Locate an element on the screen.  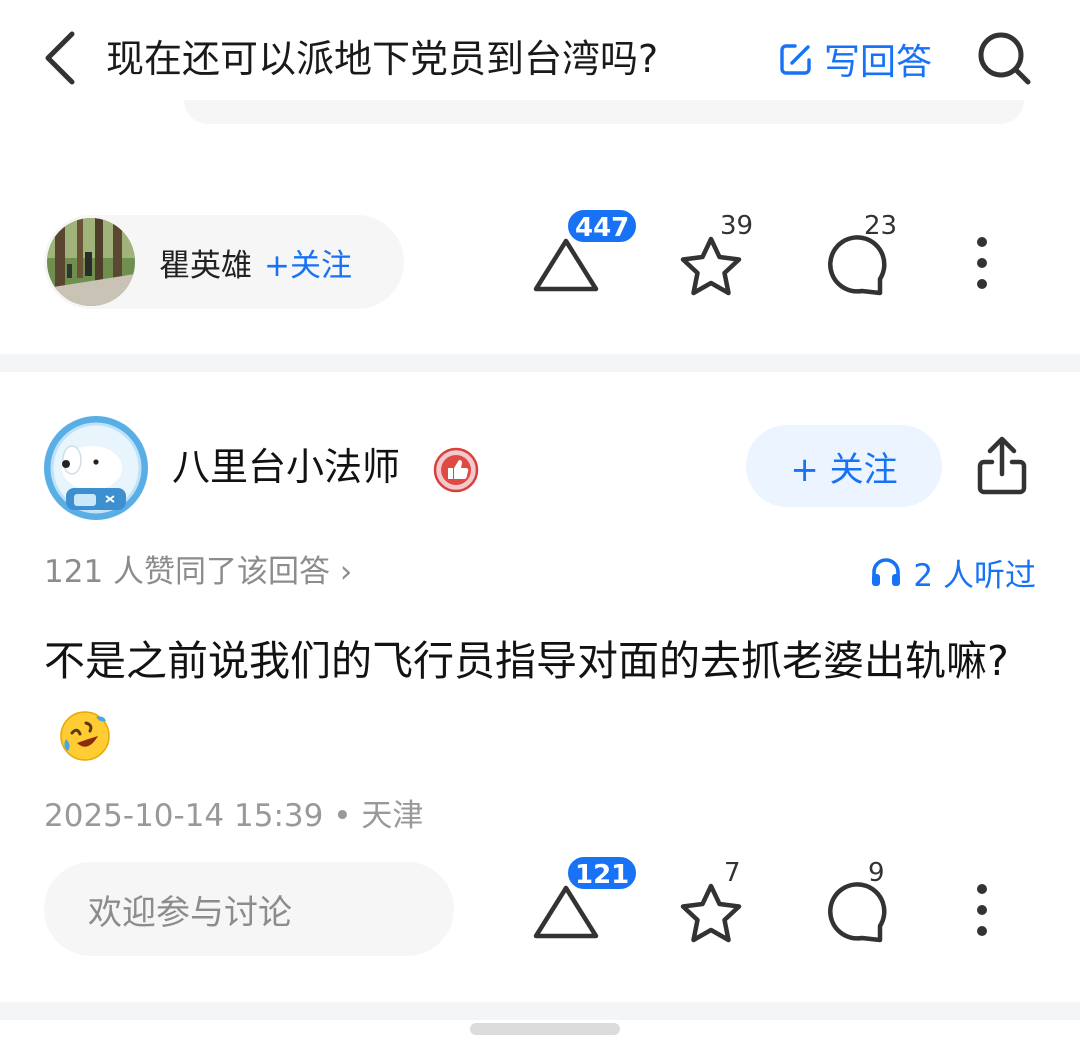
listened-count: 2 人听过 is located at coordinates (952, 572).